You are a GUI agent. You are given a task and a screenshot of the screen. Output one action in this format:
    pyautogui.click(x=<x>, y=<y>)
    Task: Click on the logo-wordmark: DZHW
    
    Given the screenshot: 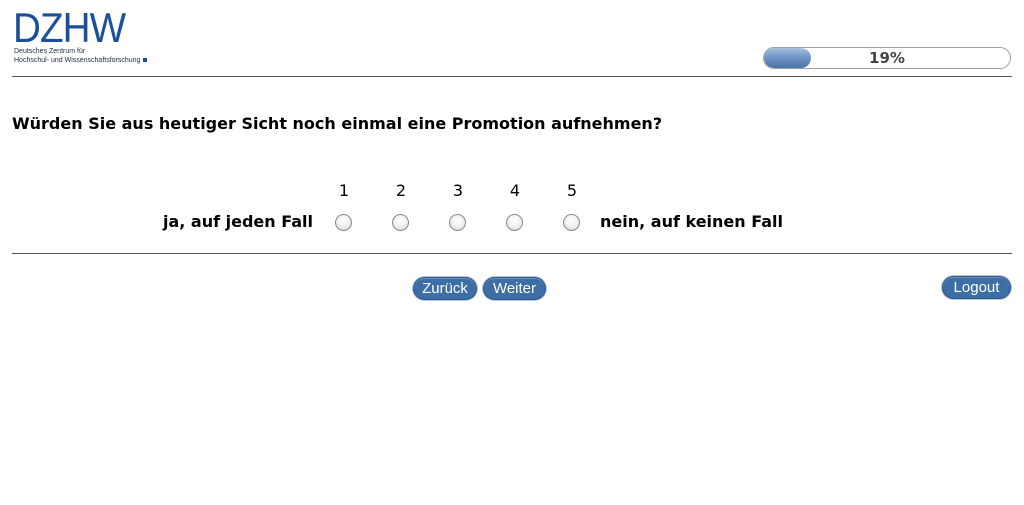 What is the action you would take?
    pyautogui.click(x=69, y=27)
    